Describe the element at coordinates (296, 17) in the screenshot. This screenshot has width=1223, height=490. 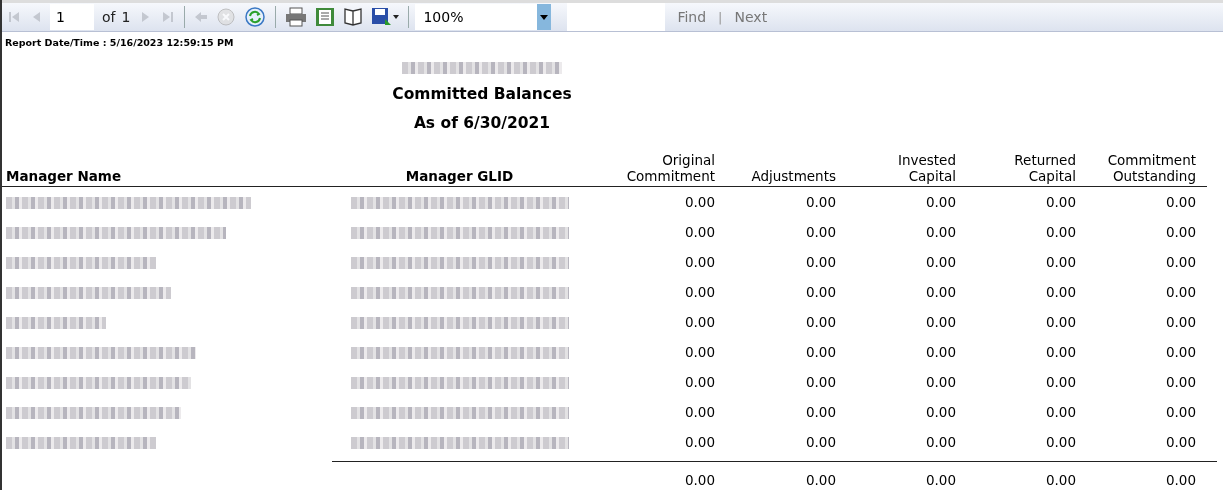
I see `printer-icon` at that location.